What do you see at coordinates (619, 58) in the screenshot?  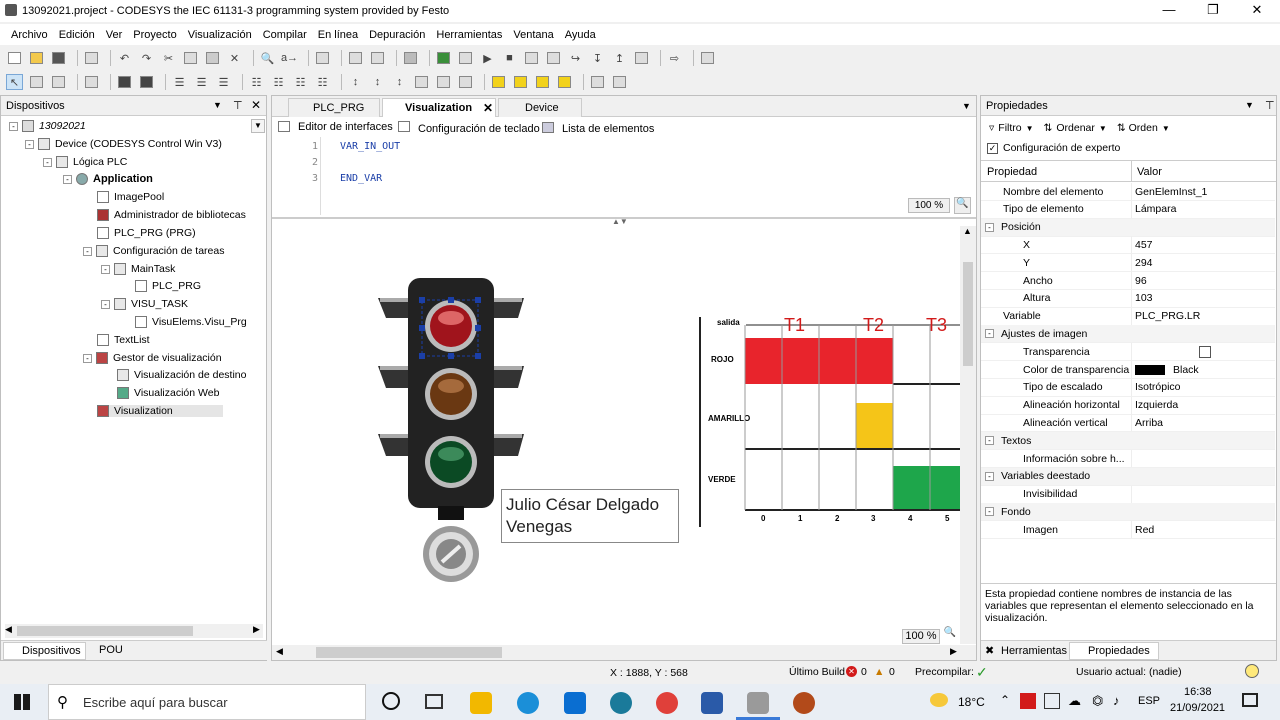 I see `step-out-icon: ↥` at bounding box center [619, 58].